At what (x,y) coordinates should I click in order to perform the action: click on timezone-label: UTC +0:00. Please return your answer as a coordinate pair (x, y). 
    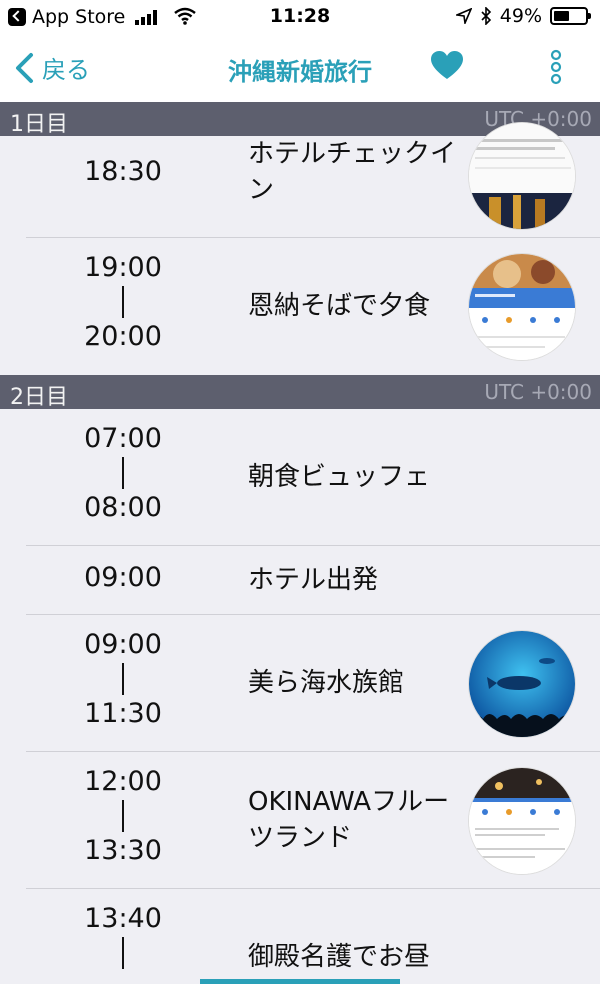
    Looking at the image, I should click on (538, 392).